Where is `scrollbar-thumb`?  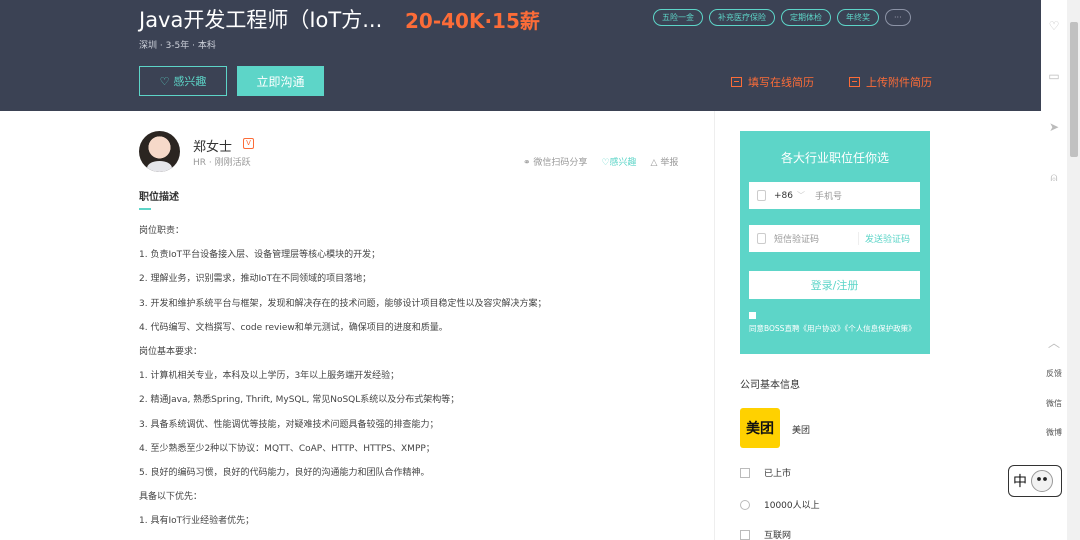
scrollbar-thumb is located at coordinates (1074, 89).